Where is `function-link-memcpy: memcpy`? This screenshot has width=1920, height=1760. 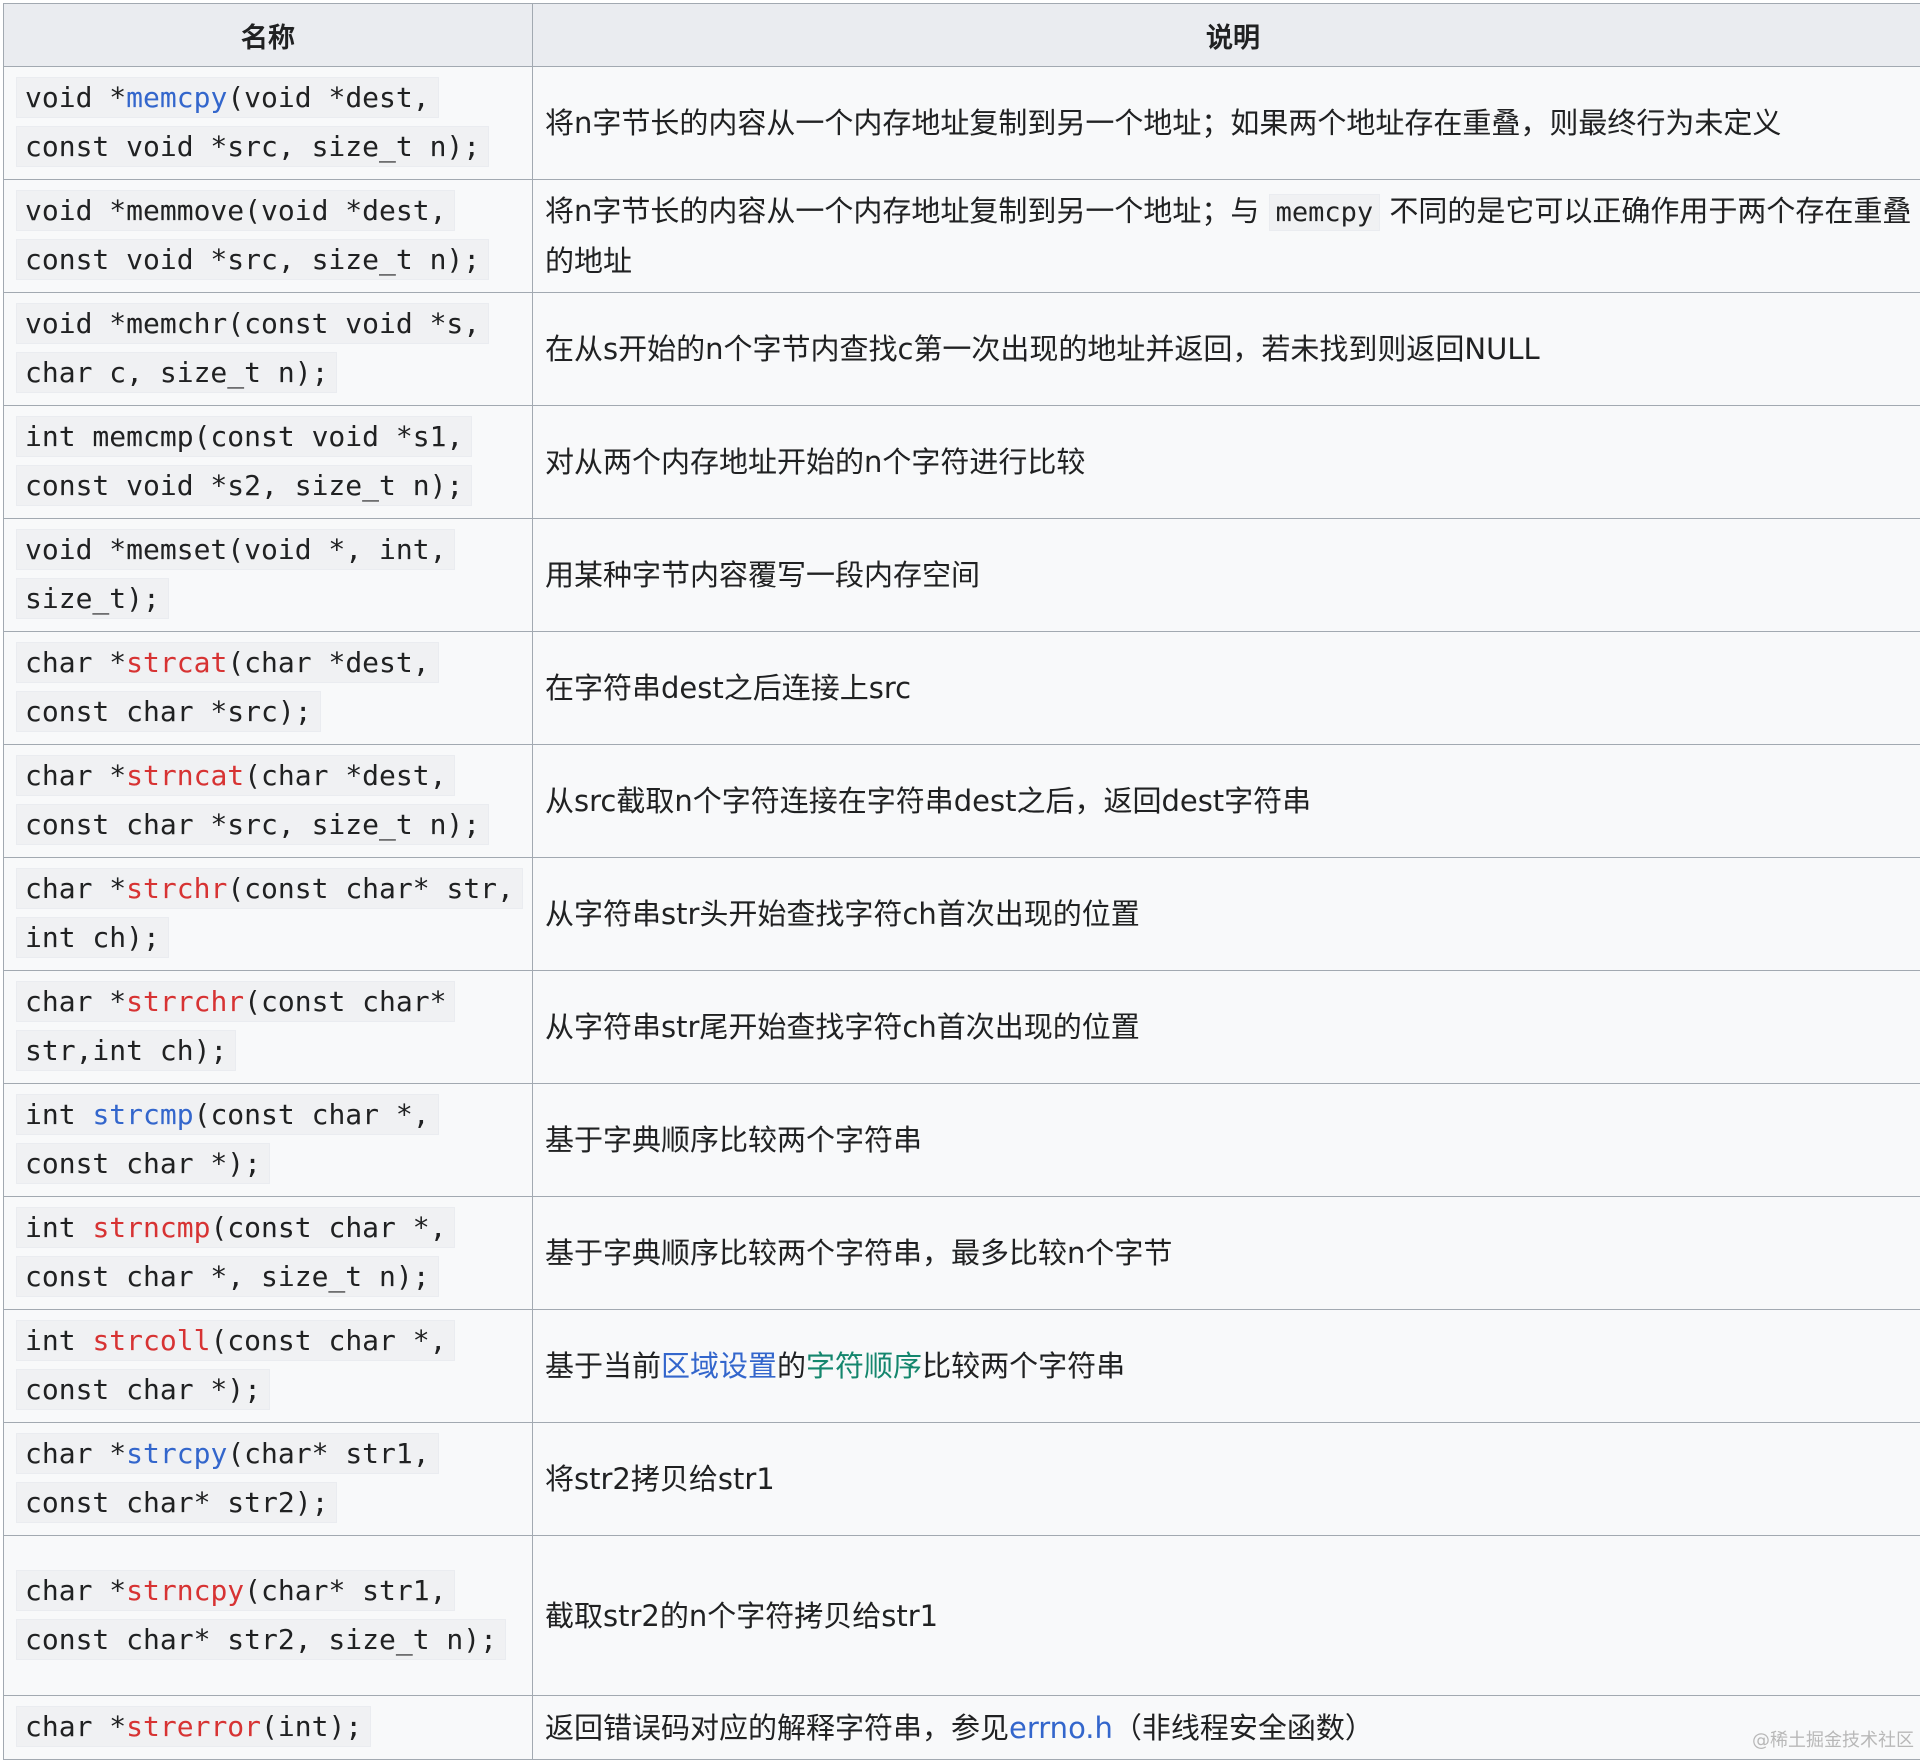 function-link-memcpy: memcpy is located at coordinates (176, 97).